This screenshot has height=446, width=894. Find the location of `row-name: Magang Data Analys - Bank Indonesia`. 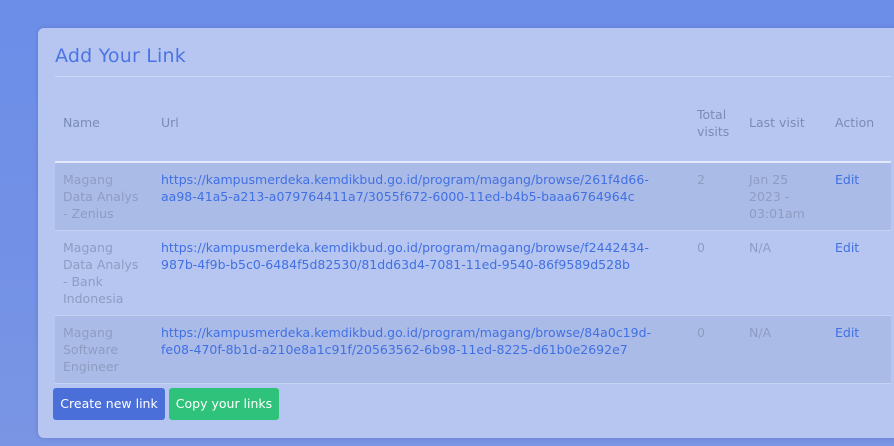

row-name: Magang Data Analys - Bank Indonesia is located at coordinates (104, 273).